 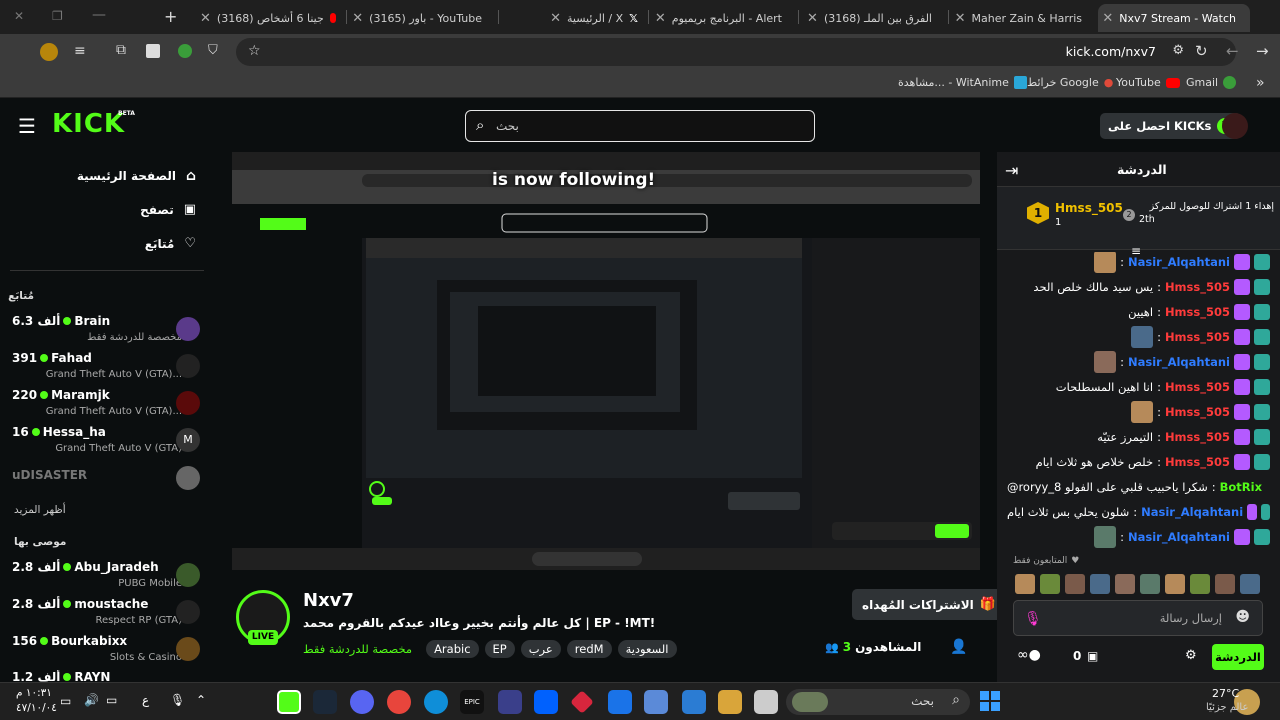 I want to click on microphone-icon: 🎙, so click(x=1033, y=619).